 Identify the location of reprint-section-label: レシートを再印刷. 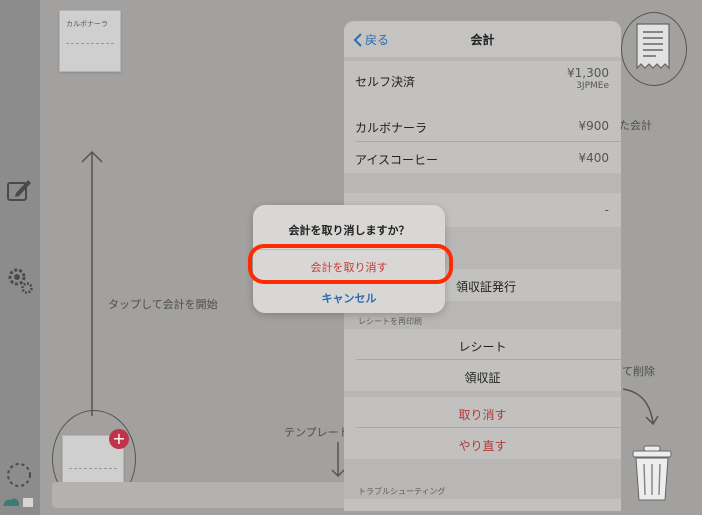
(390, 321).